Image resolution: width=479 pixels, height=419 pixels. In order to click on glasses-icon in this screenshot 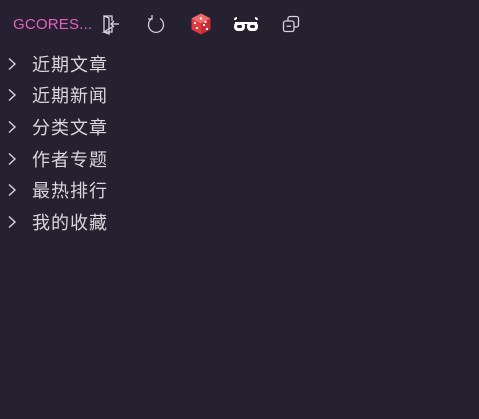, I will do `click(246, 24)`.